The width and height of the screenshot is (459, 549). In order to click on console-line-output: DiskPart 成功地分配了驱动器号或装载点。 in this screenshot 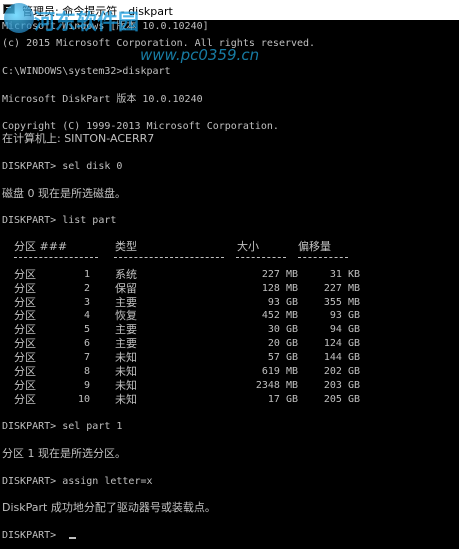, I will do `click(109, 507)`.